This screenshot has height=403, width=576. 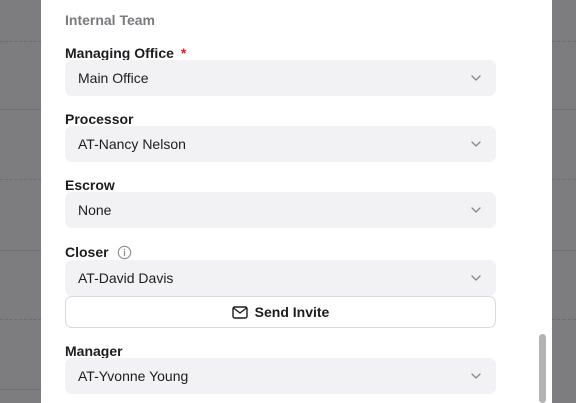 I want to click on select-value: AT-Yvonne Young, so click(x=133, y=376).